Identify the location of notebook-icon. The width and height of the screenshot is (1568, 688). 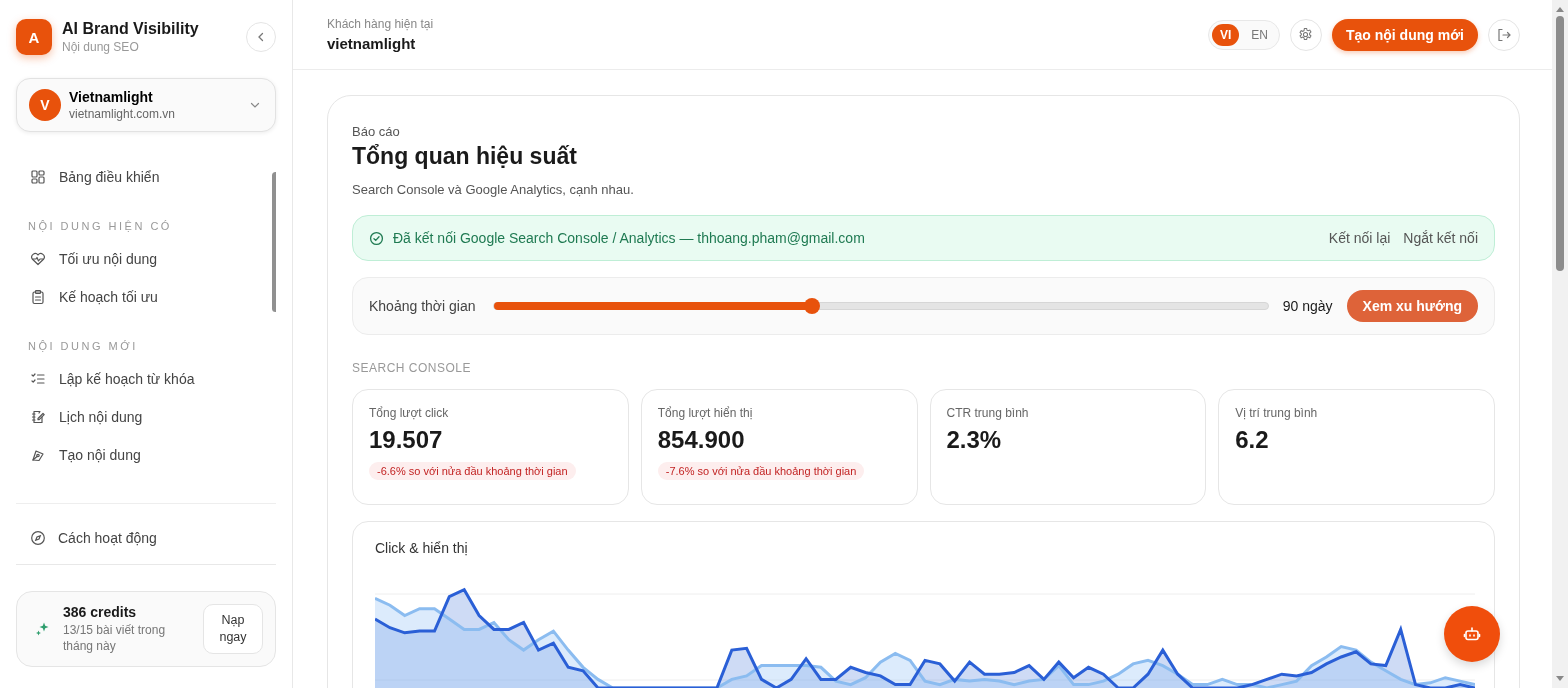
(38, 417).